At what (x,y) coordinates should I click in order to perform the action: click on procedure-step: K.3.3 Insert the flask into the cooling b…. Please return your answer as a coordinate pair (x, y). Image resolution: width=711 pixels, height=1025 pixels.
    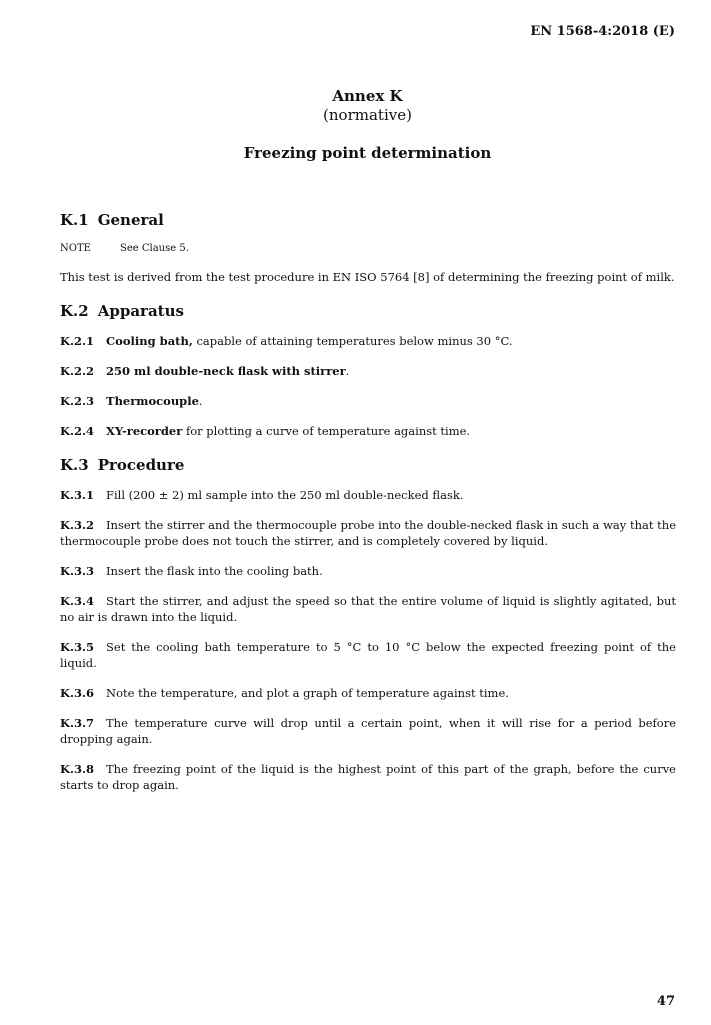
    Looking at the image, I should click on (368, 571).